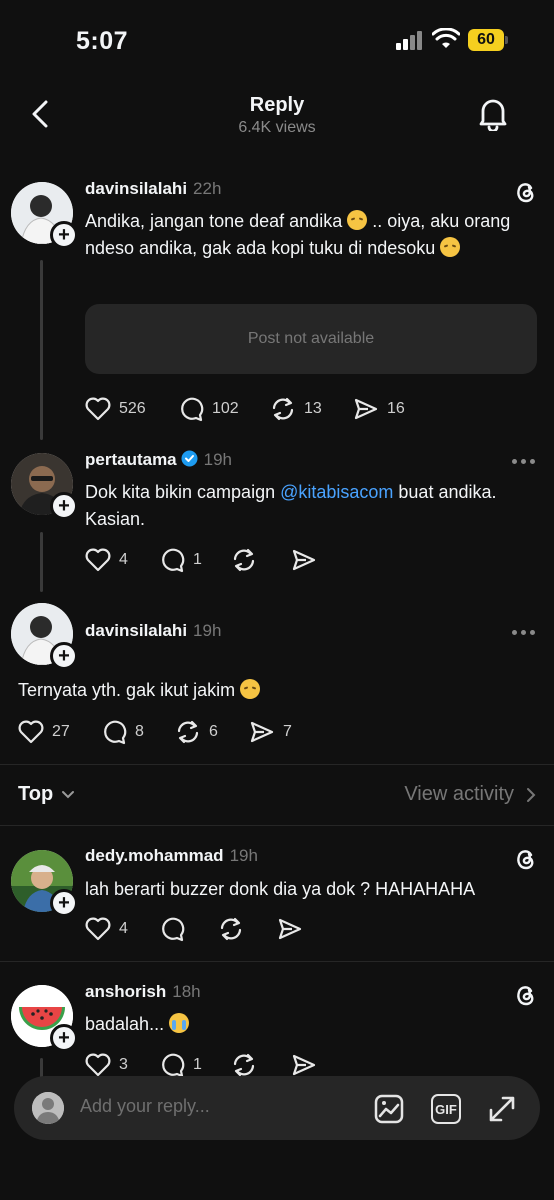 The width and height of the screenshot is (554, 1200). What do you see at coordinates (446, 1109) in the screenshot?
I see `gif-button: GIF` at bounding box center [446, 1109].